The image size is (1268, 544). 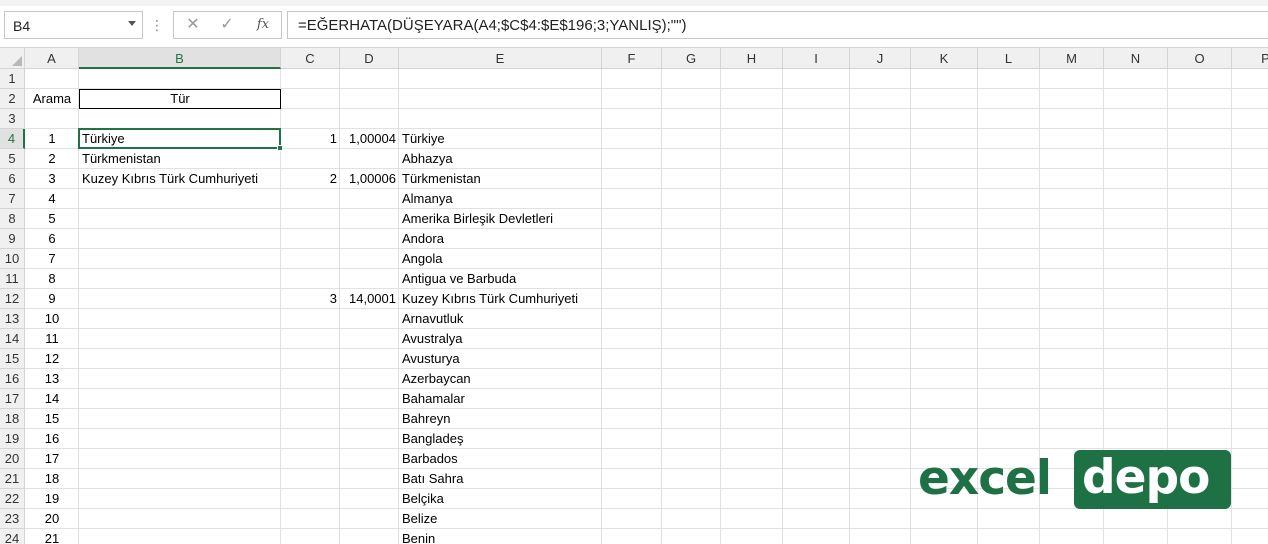 What do you see at coordinates (12, 139) in the screenshot?
I see `row-header-4: 4` at bounding box center [12, 139].